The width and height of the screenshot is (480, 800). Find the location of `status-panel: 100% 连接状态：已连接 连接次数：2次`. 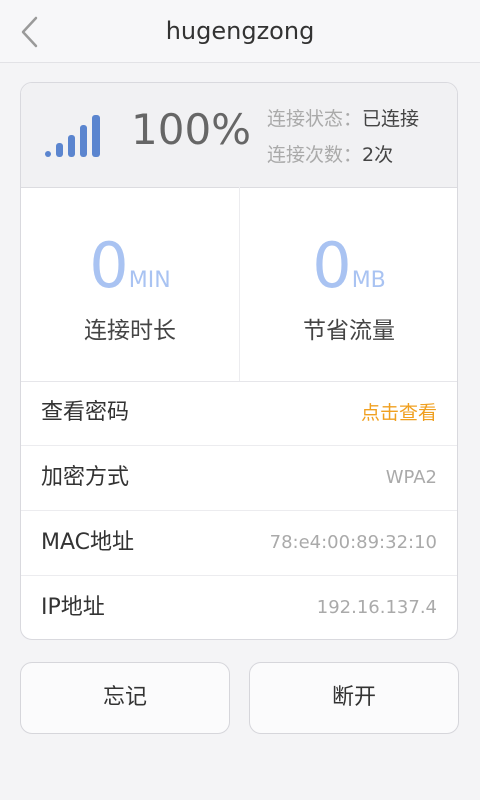

status-panel: 100% 连接状态：已连接 连接次数：2次 is located at coordinates (239, 135).